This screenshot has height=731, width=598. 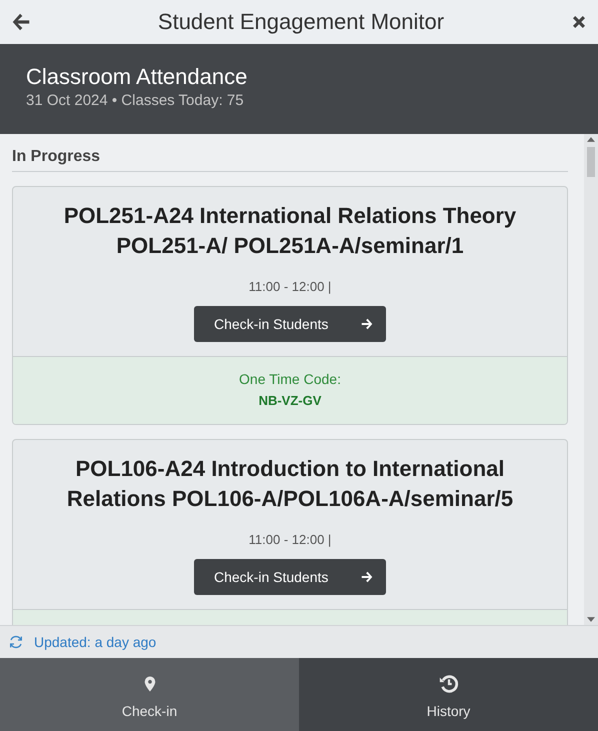 I want to click on refresh-icon, so click(x=16, y=642).